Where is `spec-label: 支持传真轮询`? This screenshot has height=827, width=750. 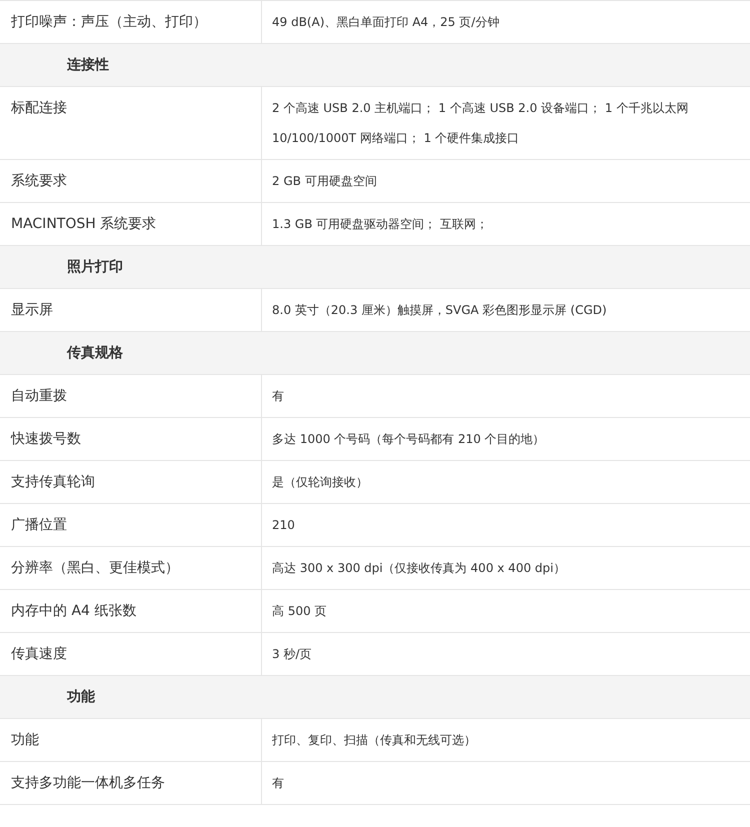
spec-label: 支持传真轮询 is located at coordinates (53, 482).